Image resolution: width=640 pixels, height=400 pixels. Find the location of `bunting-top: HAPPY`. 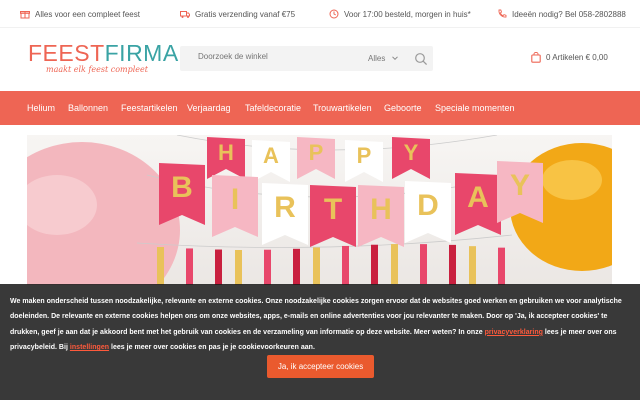

bunting-top: HAPPY is located at coordinates (318, 159).